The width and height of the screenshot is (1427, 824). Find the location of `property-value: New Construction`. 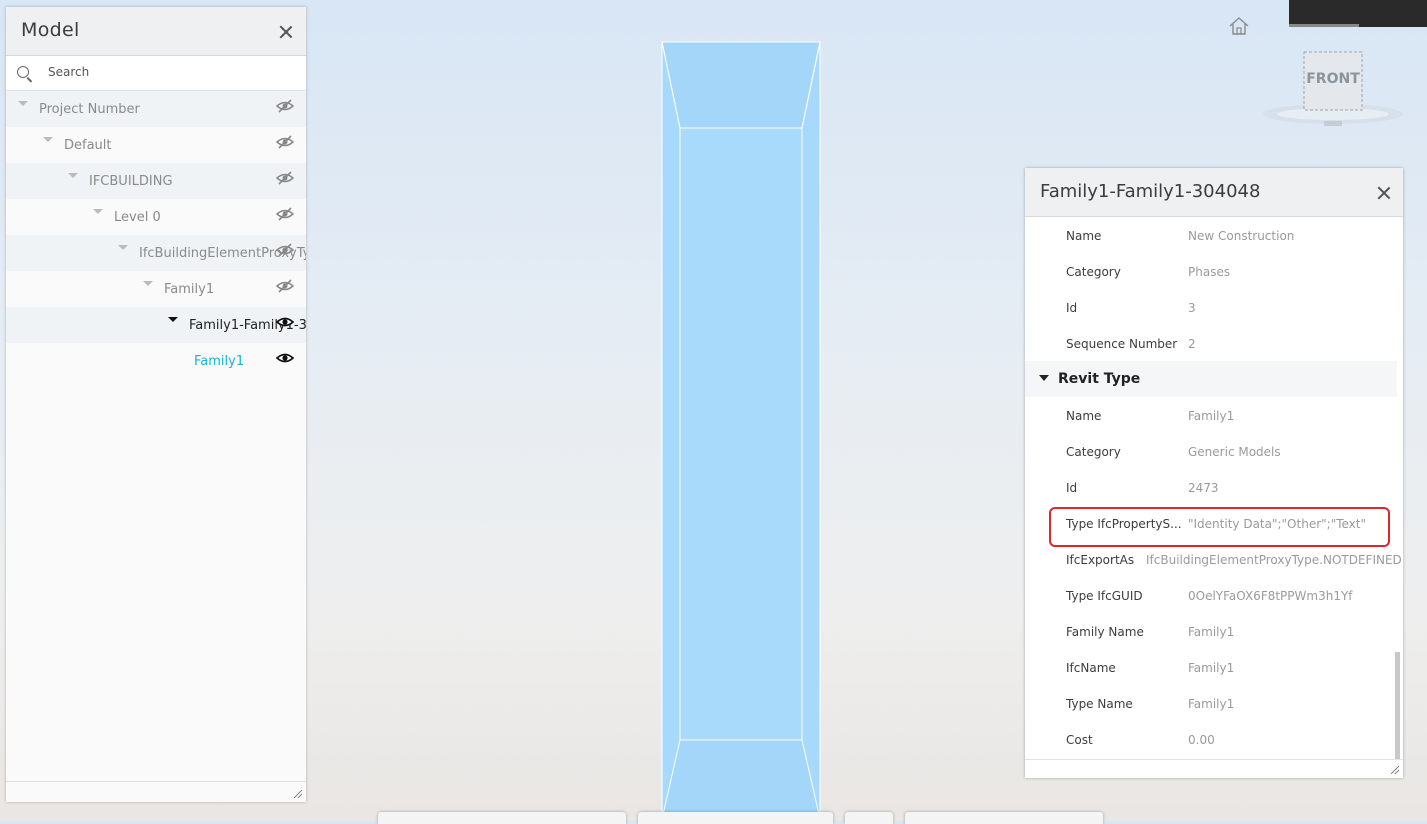

property-value: New Construction is located at coordinates (1241, 236).